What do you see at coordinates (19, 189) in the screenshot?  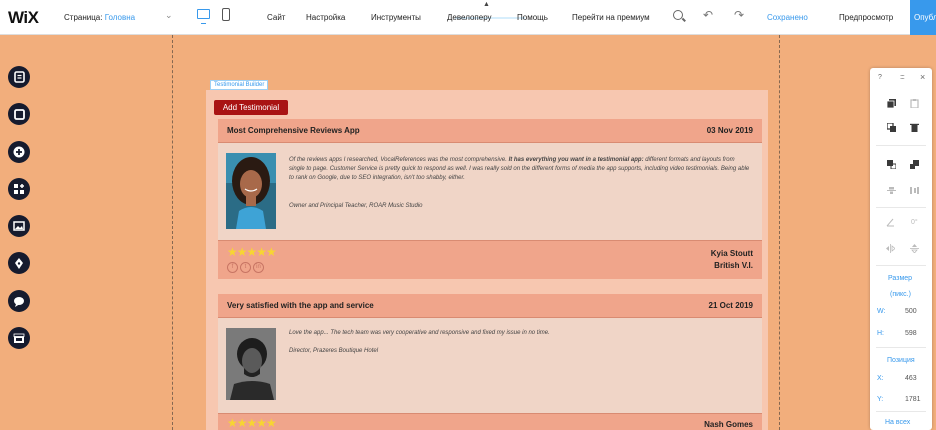 I see `app-market-icon` at bounding box center [19, 189].